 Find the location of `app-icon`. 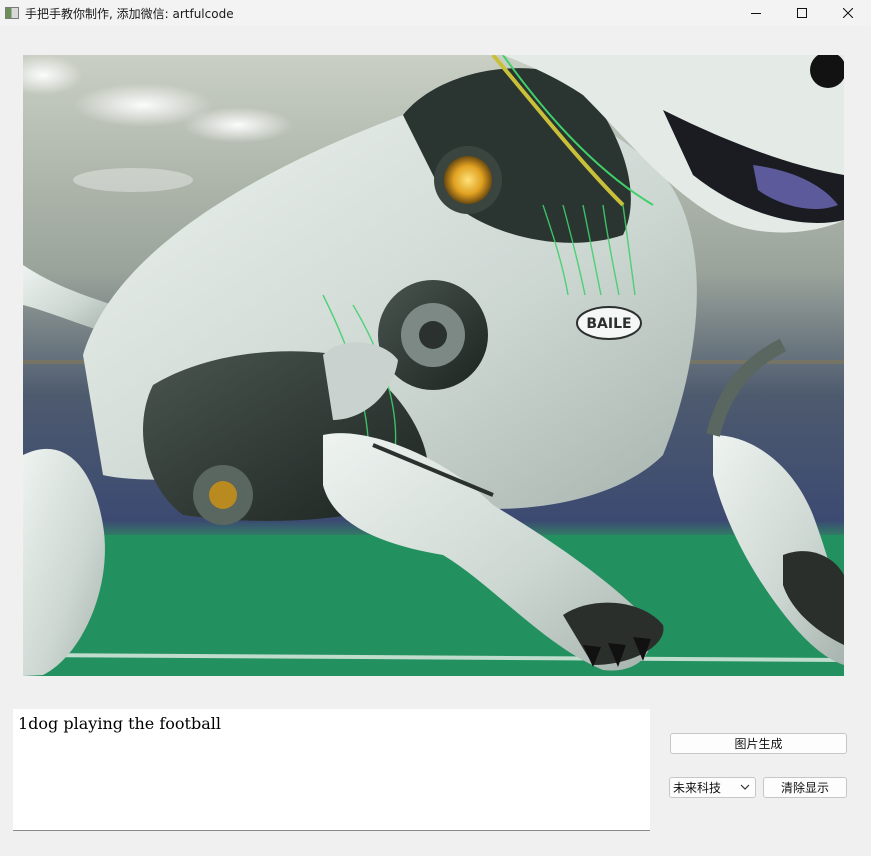

app-icon is located at coordinates (12, 13).